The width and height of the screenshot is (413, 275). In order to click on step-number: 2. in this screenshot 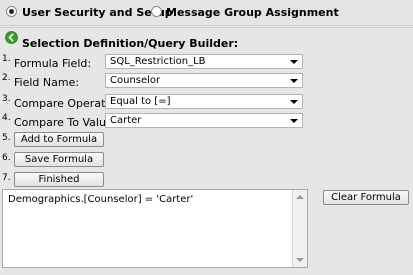, I will do `click(6, 78)`.